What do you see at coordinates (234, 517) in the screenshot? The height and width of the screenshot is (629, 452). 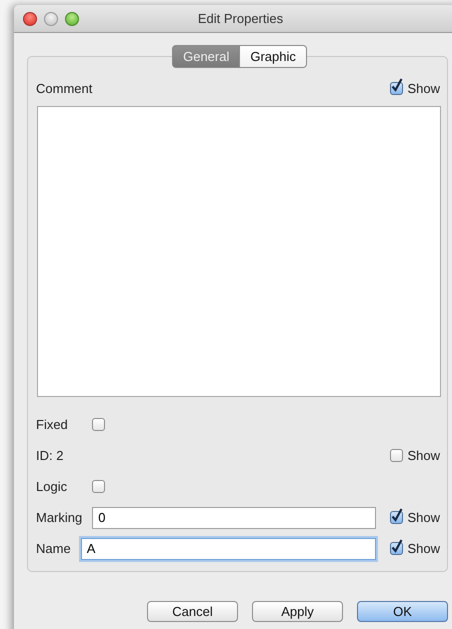 I see `text-field: 0` at bounding box center [234, 517].